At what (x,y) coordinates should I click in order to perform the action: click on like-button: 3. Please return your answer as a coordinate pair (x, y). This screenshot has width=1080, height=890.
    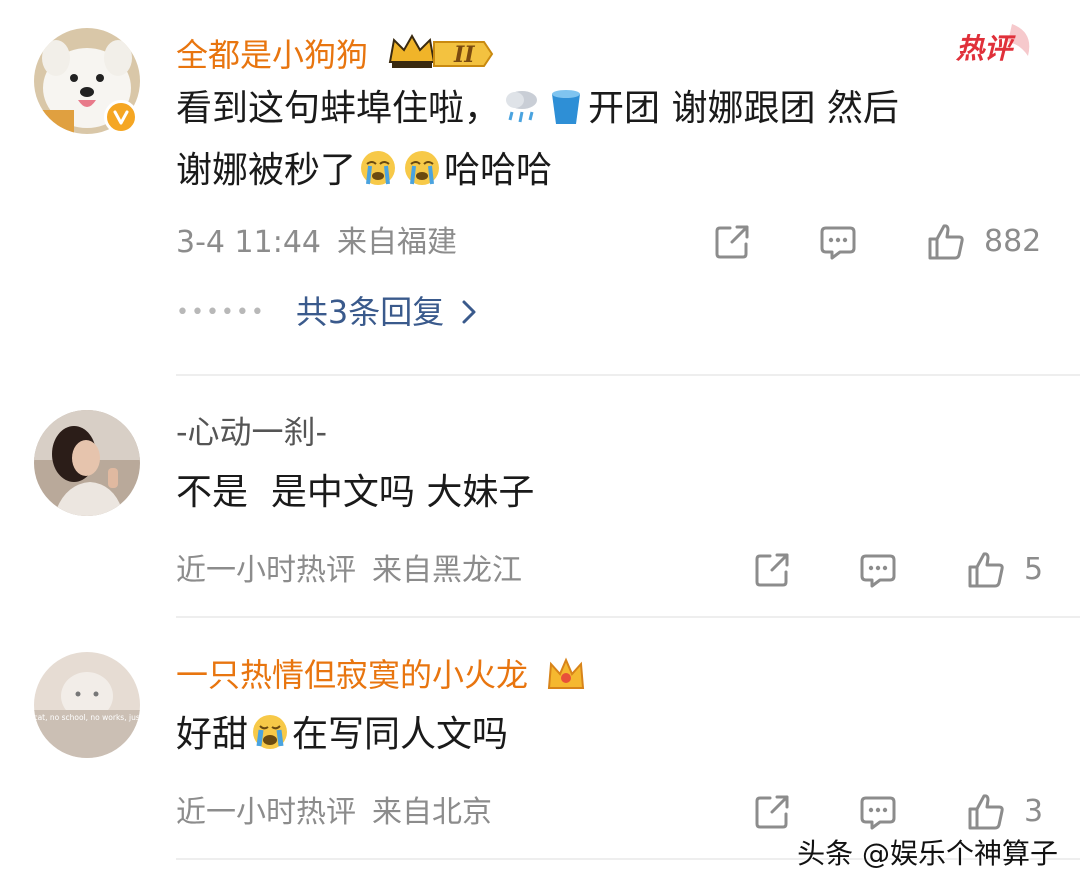
    Looking at the image, I should click on (1004, 812).